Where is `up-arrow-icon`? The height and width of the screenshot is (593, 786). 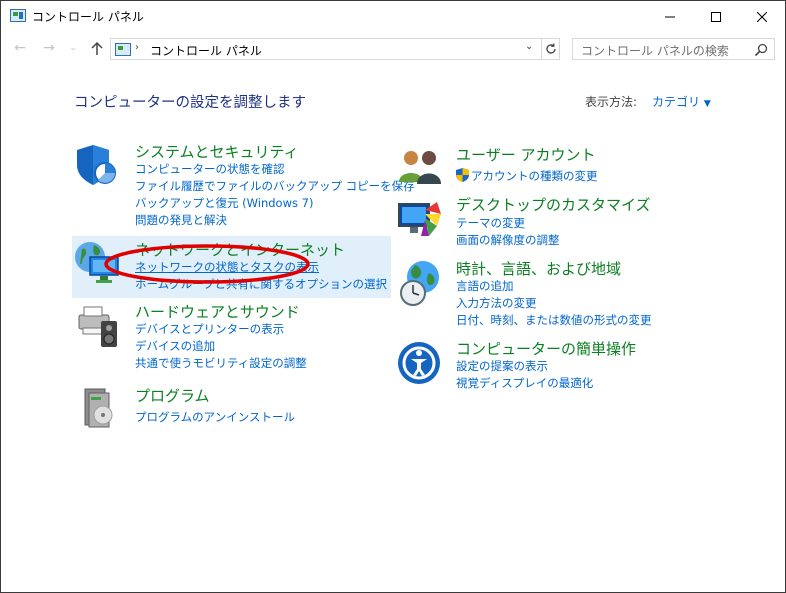 up-arrow-icon is located at coordinates (97, 48).